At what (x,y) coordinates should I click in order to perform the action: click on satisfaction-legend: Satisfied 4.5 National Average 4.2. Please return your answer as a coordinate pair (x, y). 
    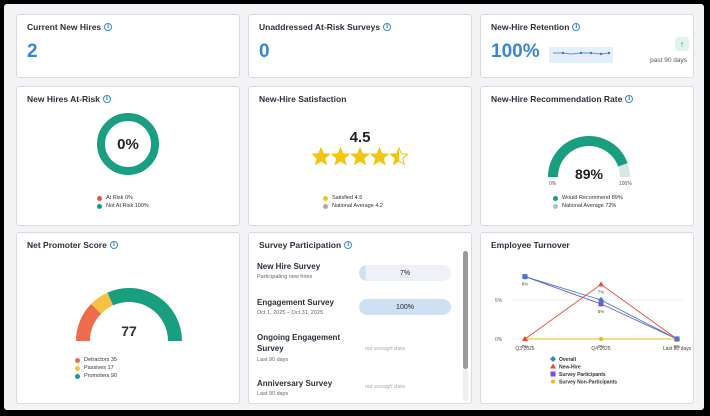
    Looking at the image, I should click on (353, 203).